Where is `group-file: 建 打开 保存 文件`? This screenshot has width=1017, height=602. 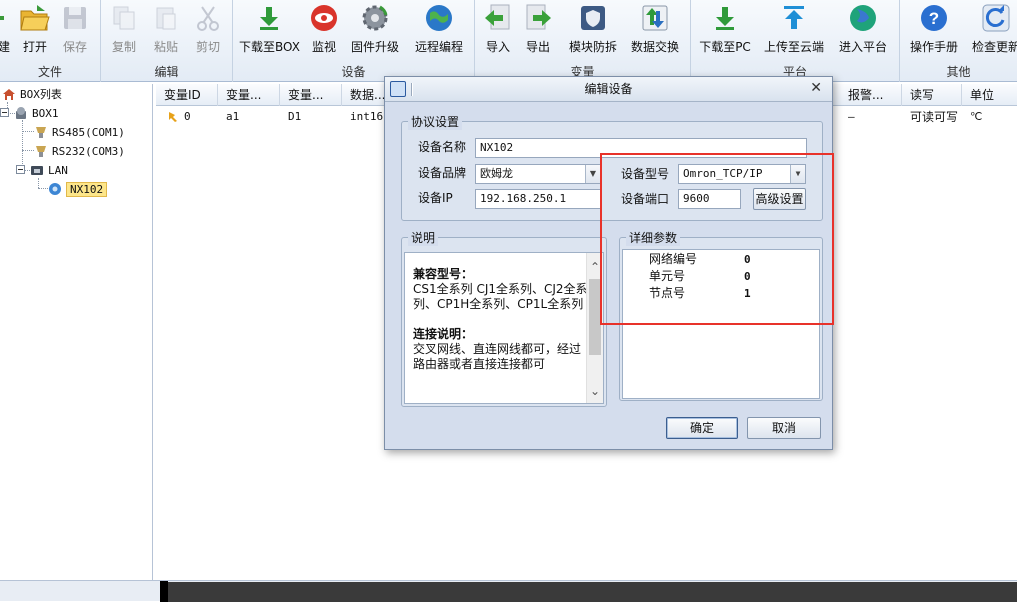 group-file: 建 打开 保存 文件 is located at coordinates (50, 41).